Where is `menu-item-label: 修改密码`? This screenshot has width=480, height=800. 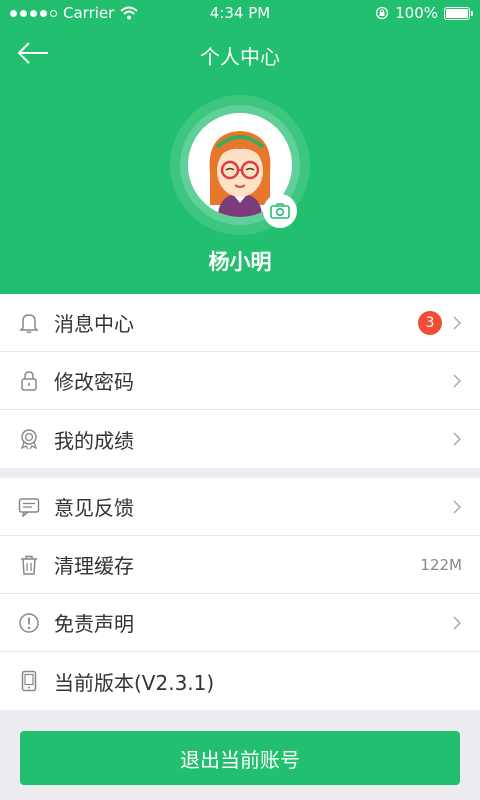 menu-item-label: 修改密码 is located at coordinates (94, 382).